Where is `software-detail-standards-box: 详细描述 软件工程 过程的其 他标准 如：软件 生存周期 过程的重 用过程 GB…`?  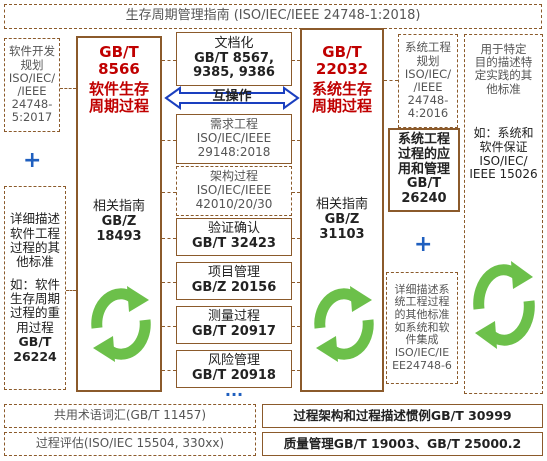 software-detail-standards-box: 详细描述 软件工程 过程的其 他标准 如：软件 生存周期 过程的重 用过程 GB… is located at coordinates (35, 288).